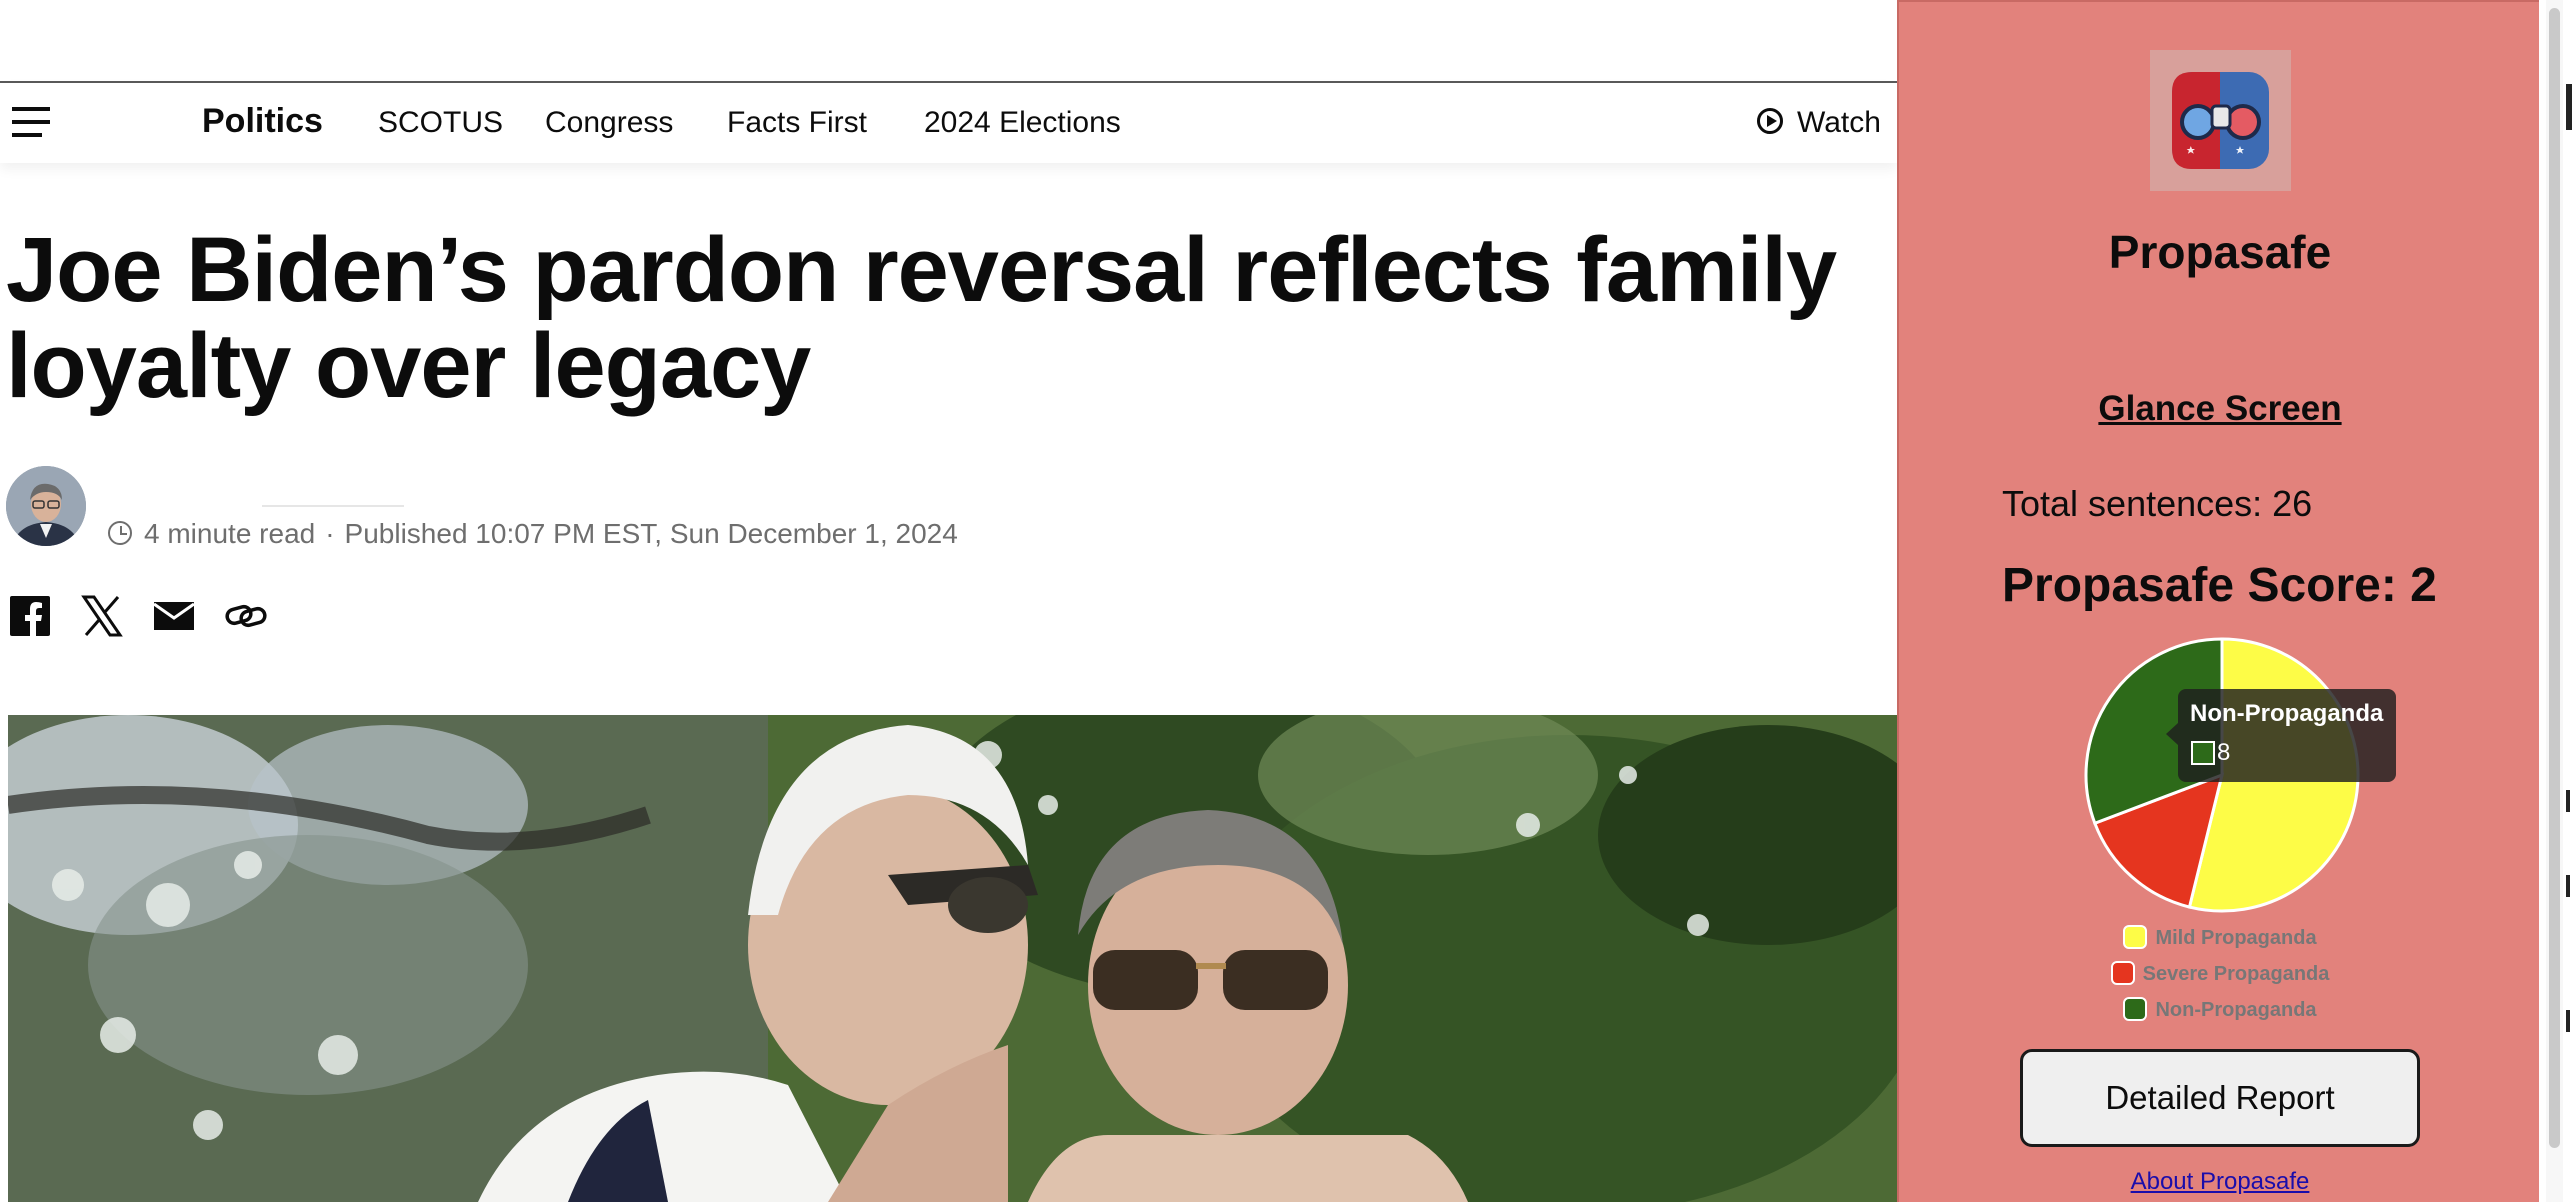  I want to click on author-avatar, so click(46, 506).